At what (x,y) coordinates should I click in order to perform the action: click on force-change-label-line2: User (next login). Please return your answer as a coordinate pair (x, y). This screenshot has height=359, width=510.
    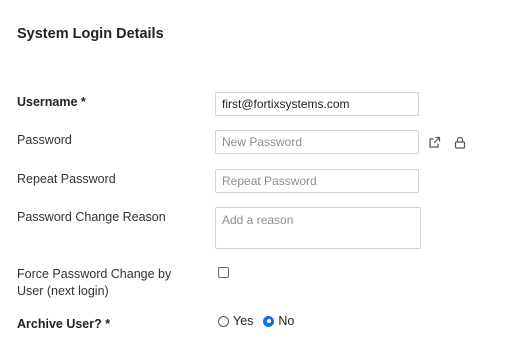
    Looking at the image, I should click on (63, 291).